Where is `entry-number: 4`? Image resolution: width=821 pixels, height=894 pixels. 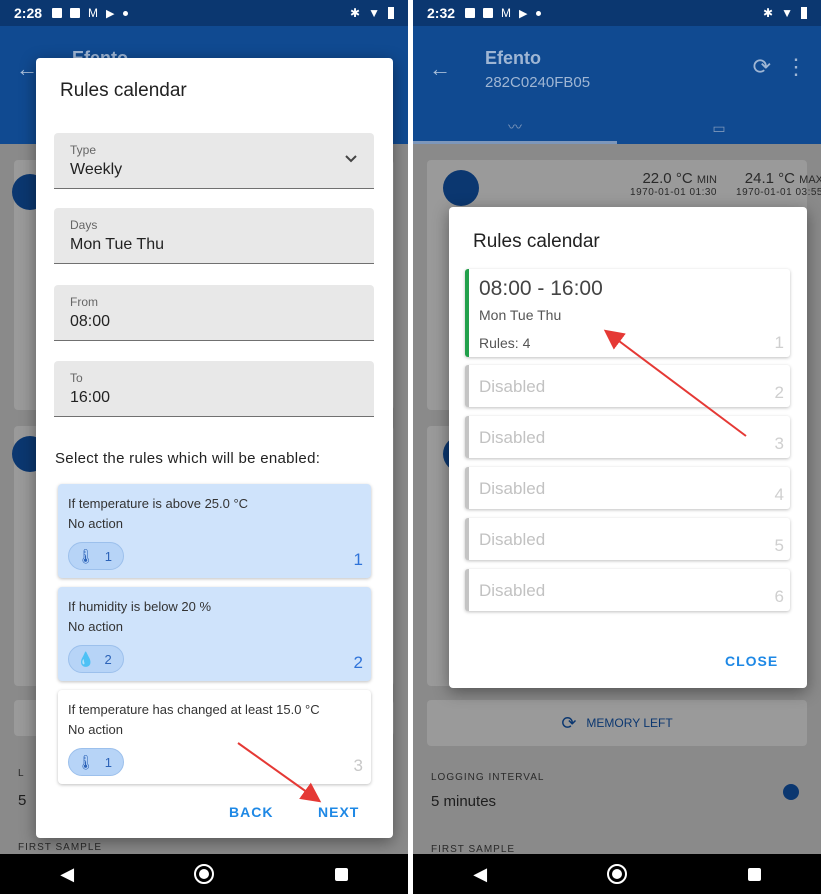 entry-number: 4 is located at coordinates (779, 494).